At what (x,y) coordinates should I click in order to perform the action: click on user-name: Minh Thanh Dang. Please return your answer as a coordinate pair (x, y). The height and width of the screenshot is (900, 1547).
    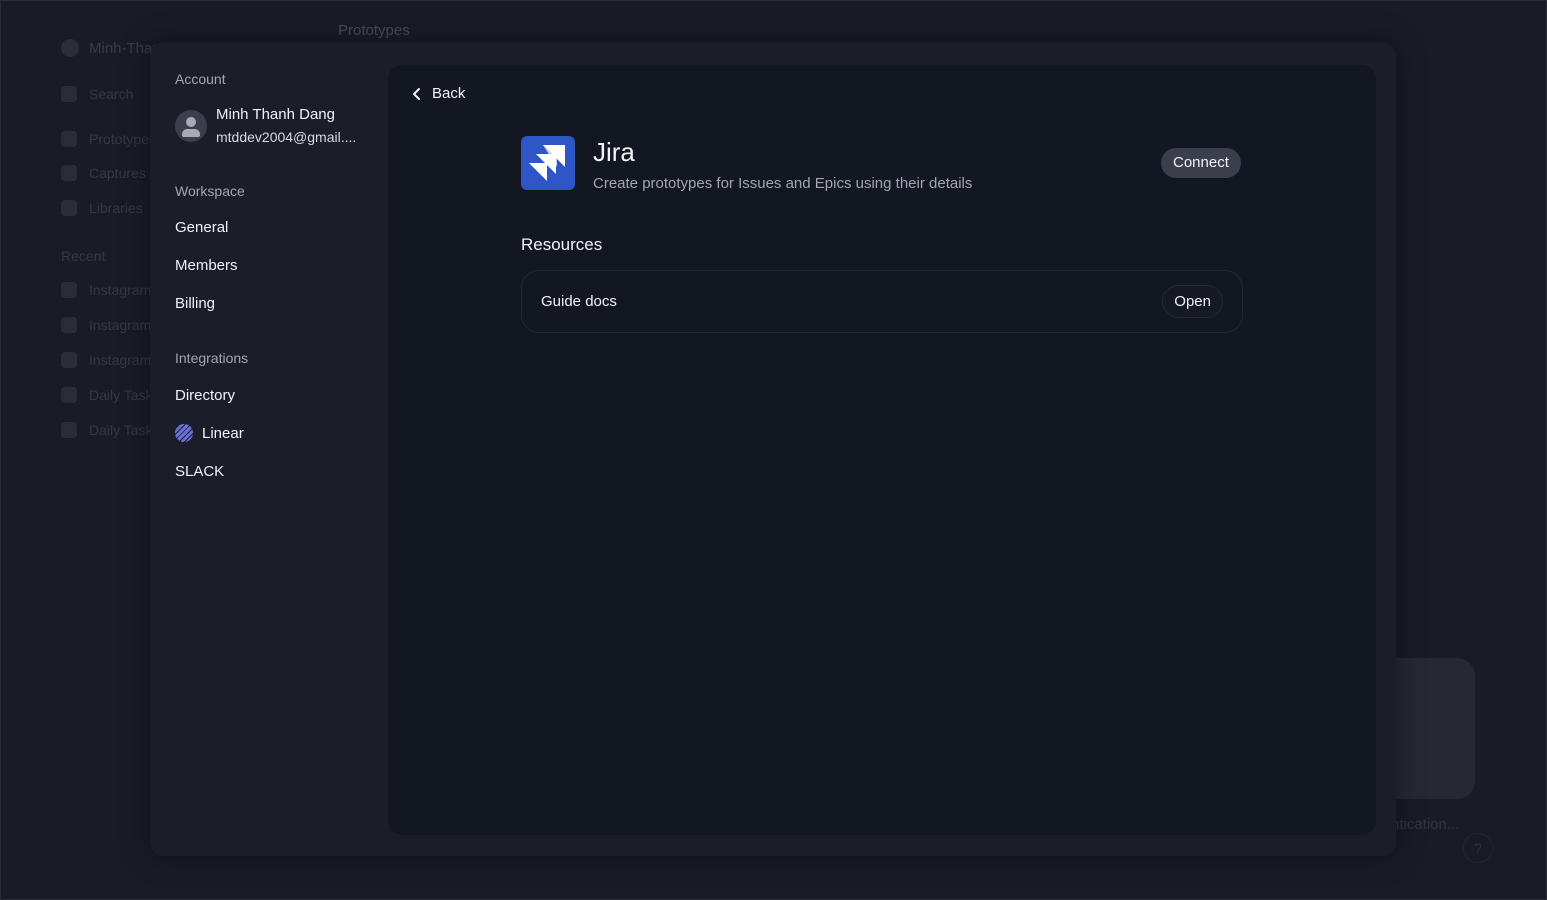
    Looking at the image, I should click on (275, 114).